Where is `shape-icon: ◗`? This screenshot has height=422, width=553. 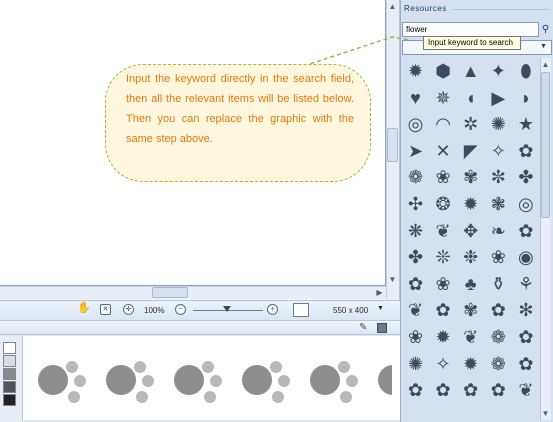
shape-icon: ◗ is located at coordinates (525, 98).